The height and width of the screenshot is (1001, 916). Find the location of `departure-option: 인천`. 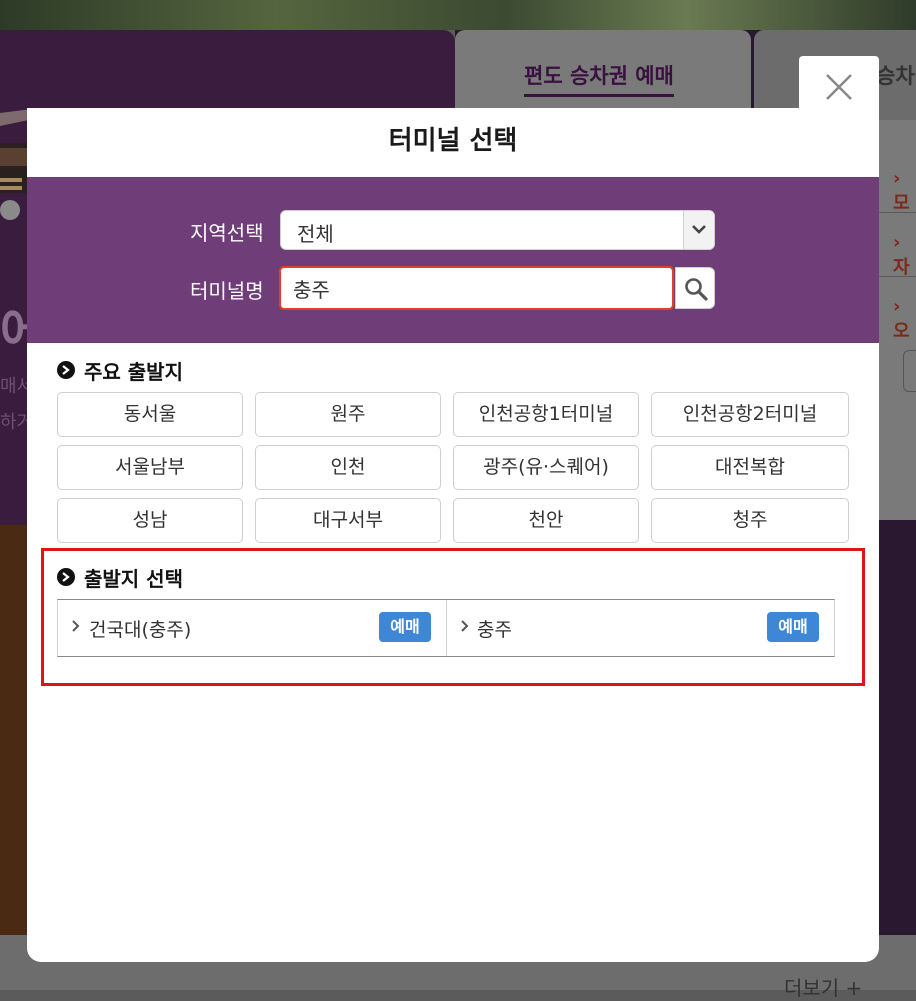

departure-option: 인천 is located at coordinates (348, 467).